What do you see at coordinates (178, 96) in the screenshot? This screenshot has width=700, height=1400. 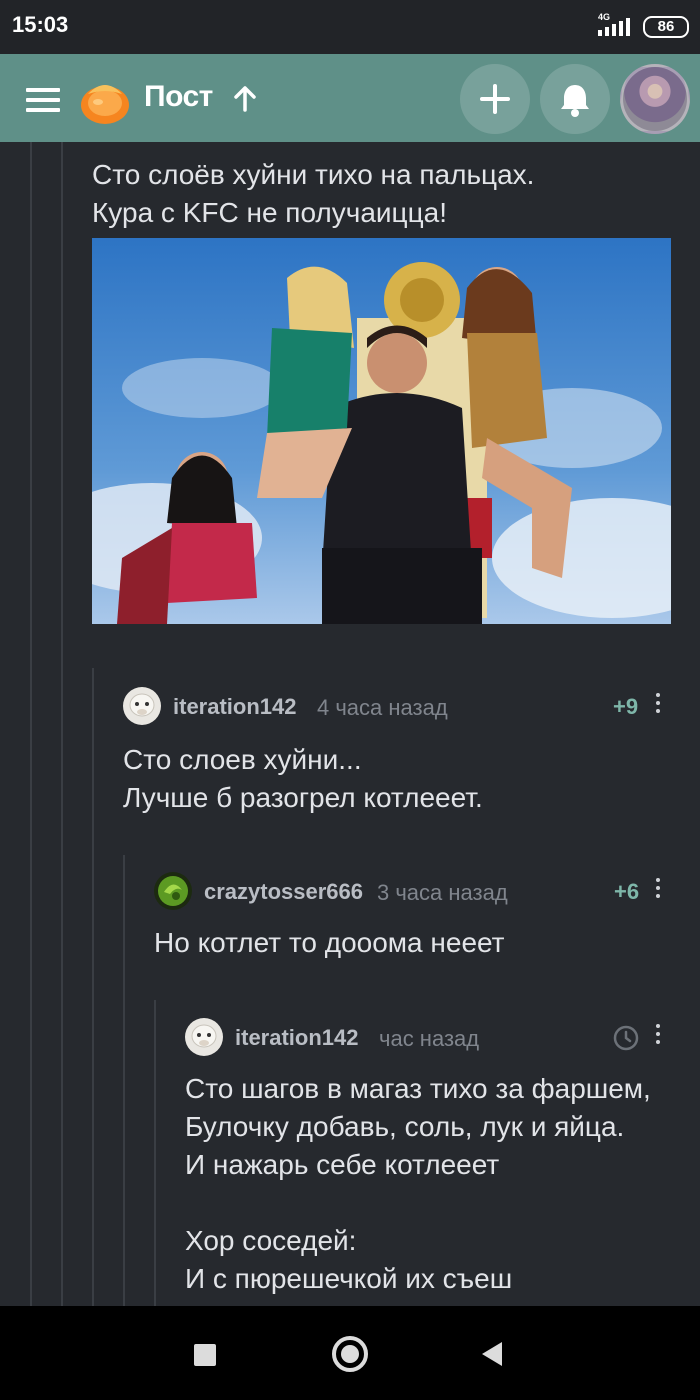 I see `page-title: Пост` at bounding box center [178, 96].